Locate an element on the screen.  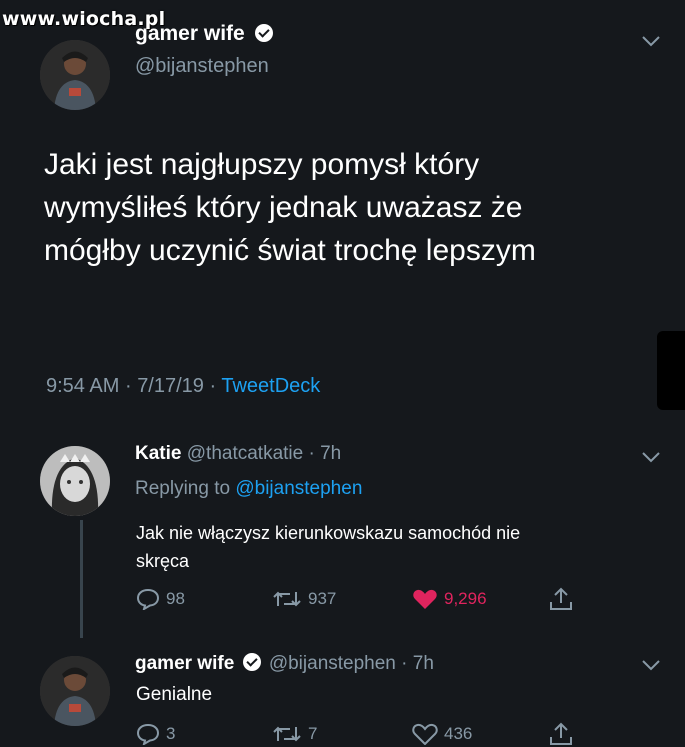
retweet-count: 937 is located at coordinates (322, 598).